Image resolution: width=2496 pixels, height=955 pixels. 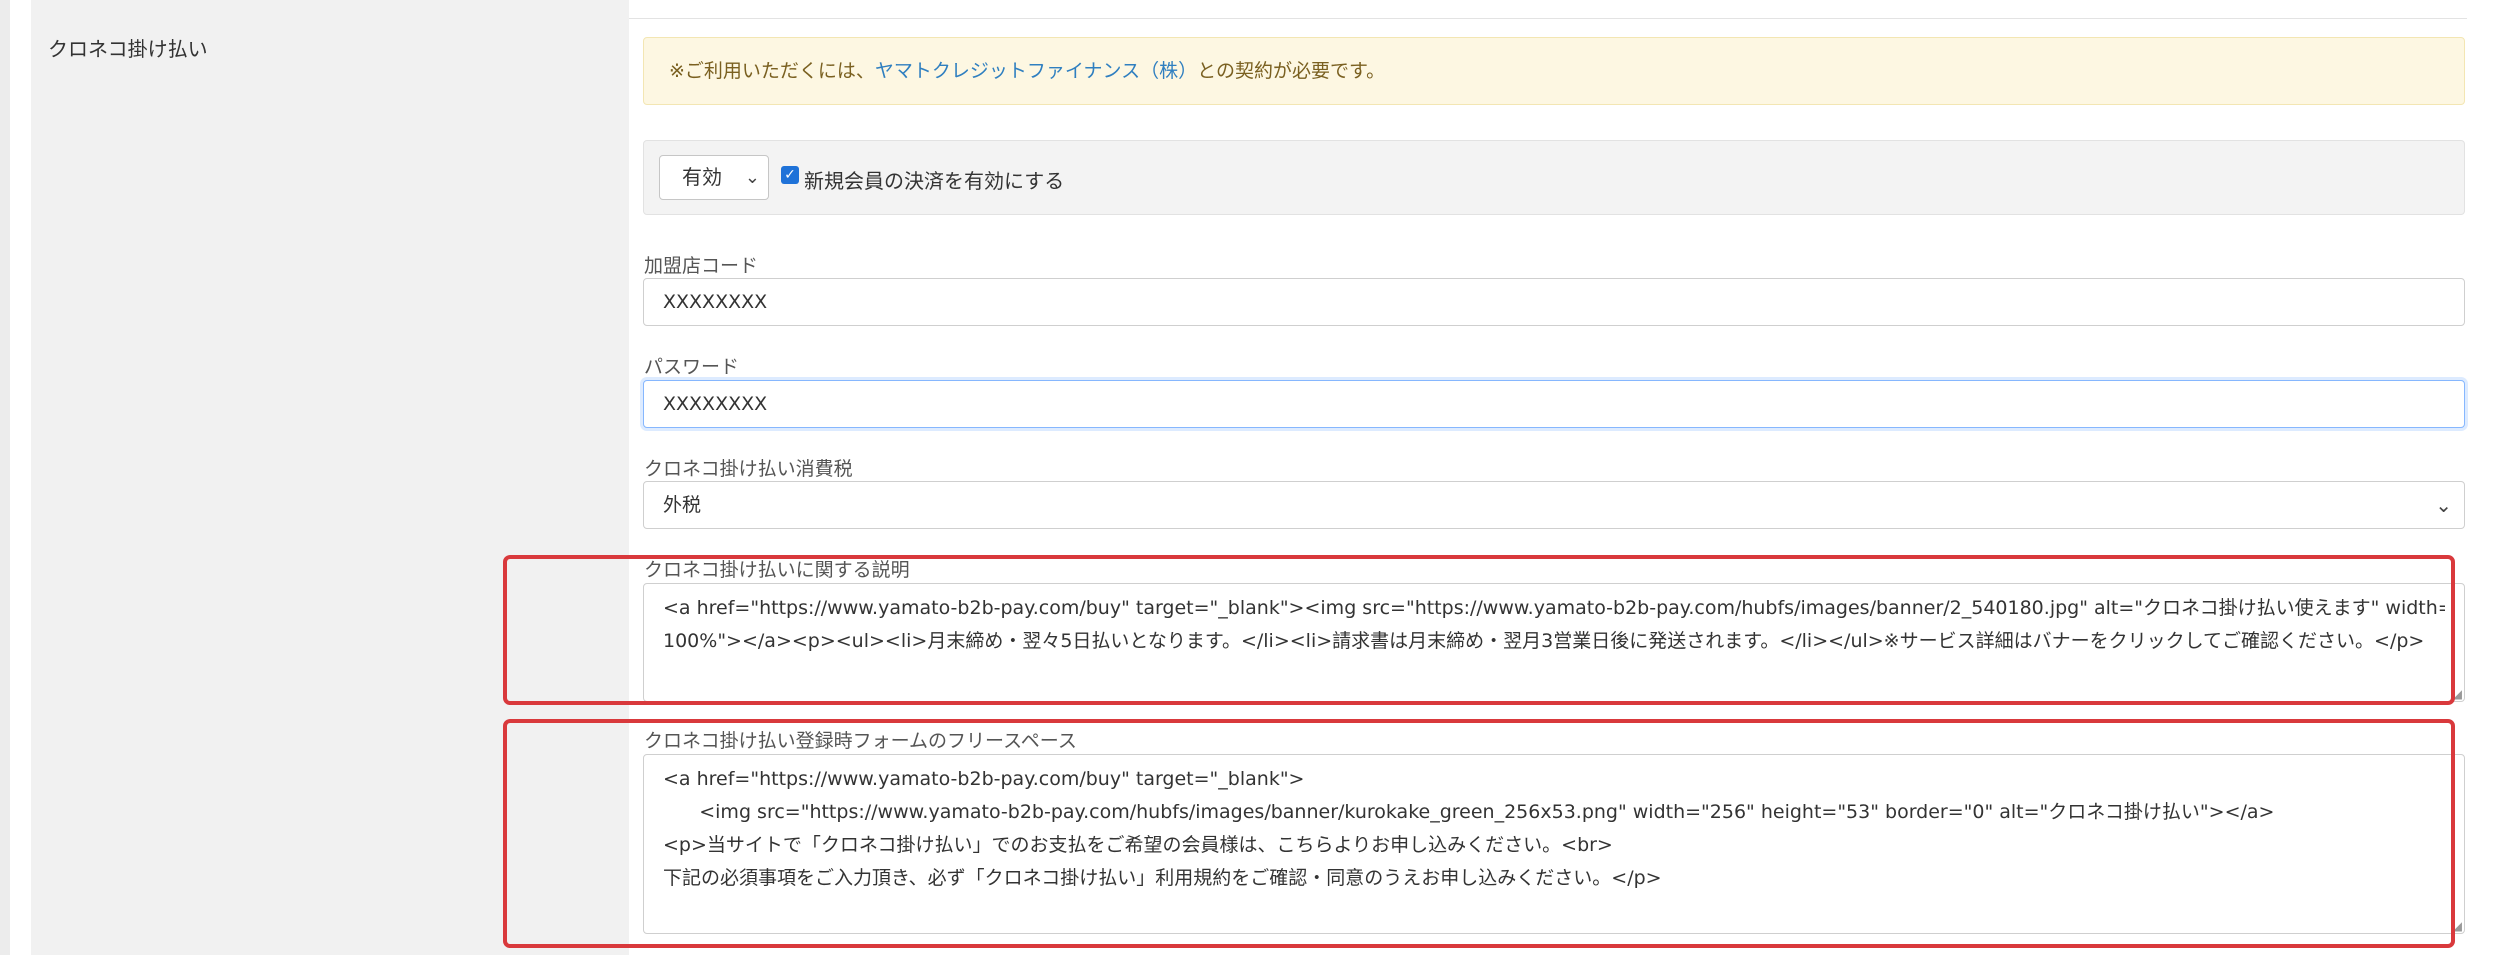 I want to click on notice-suffix: との契約が必要です。, so click(x=1291, y=71).